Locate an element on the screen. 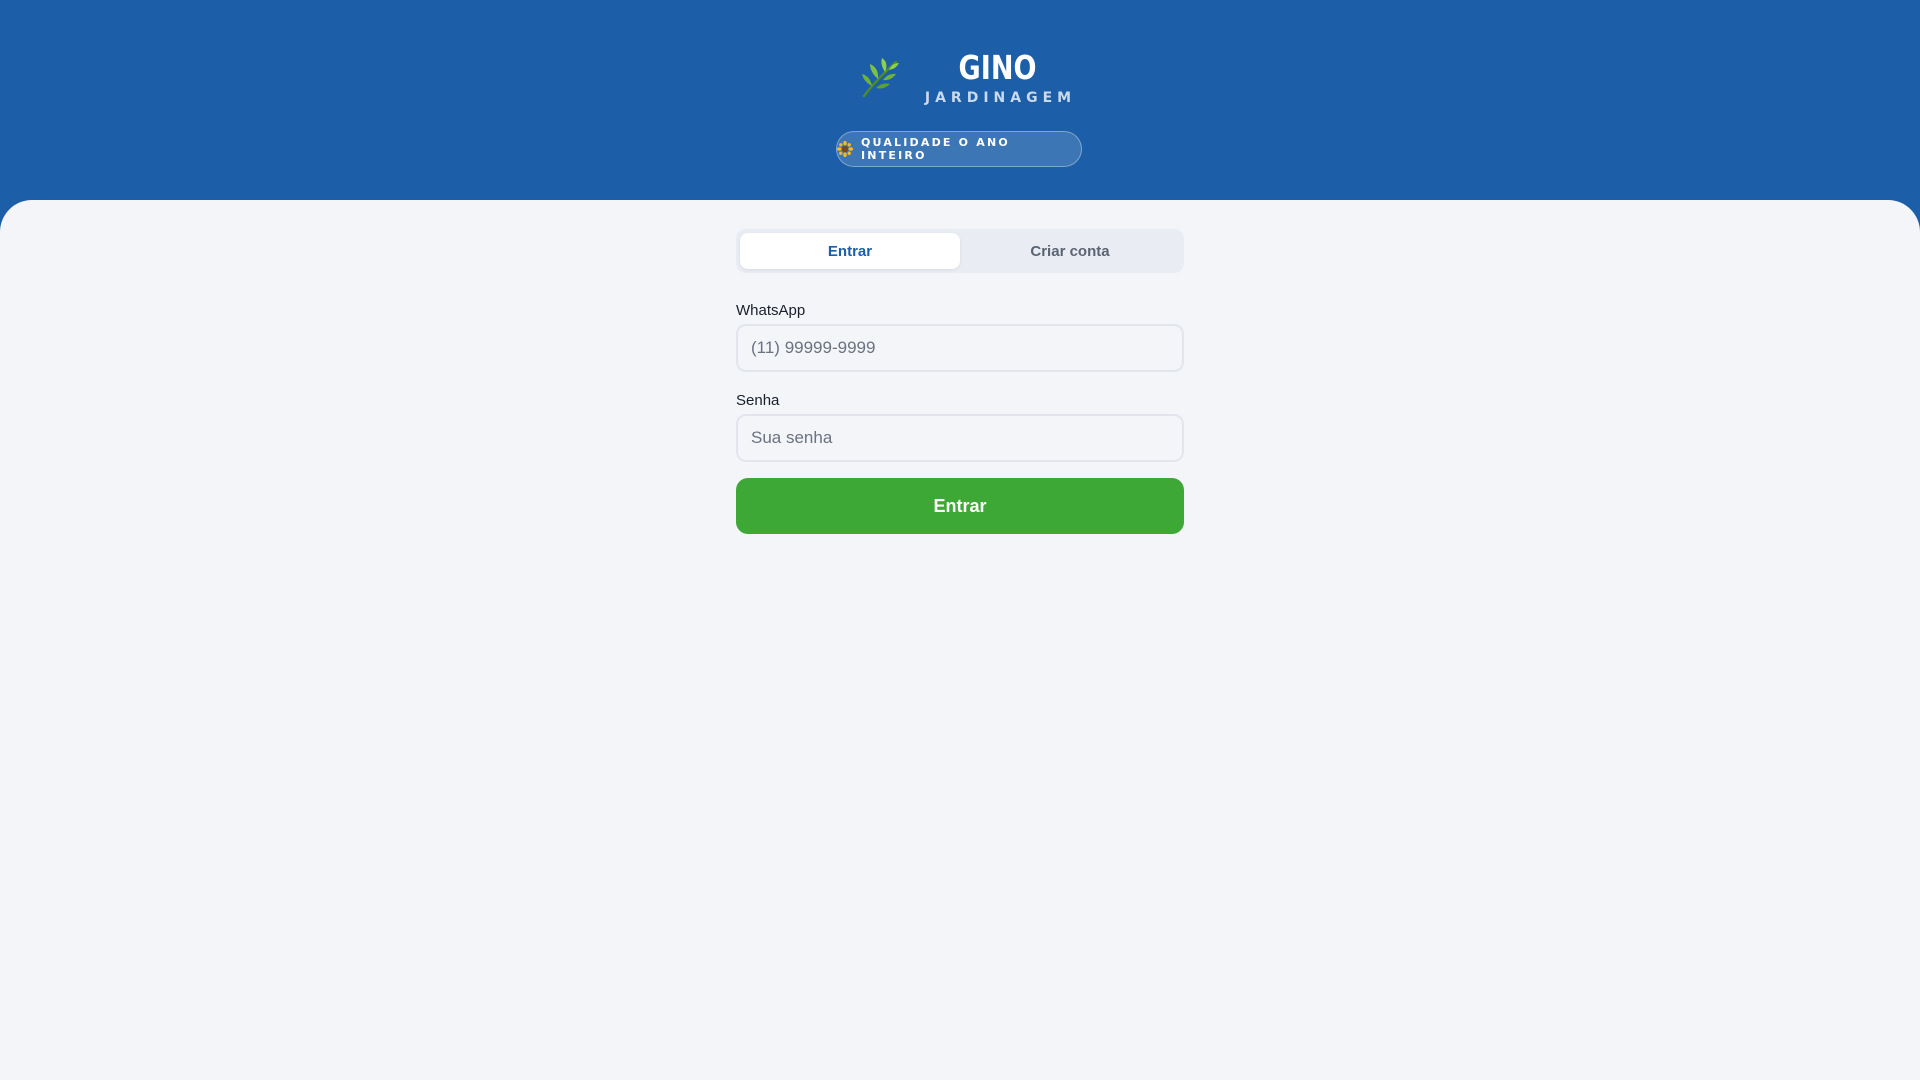 The image size is (1920, 1080). brand-logo: GINO JARDINAGEM is located at coordinates (965, 77).